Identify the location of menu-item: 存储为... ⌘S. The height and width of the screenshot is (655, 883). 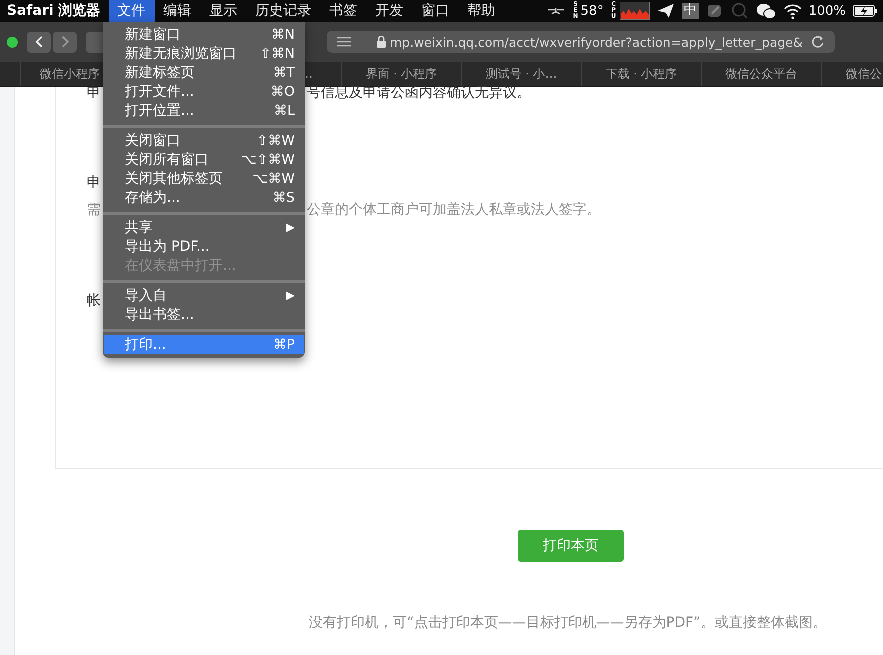
(204, 197).